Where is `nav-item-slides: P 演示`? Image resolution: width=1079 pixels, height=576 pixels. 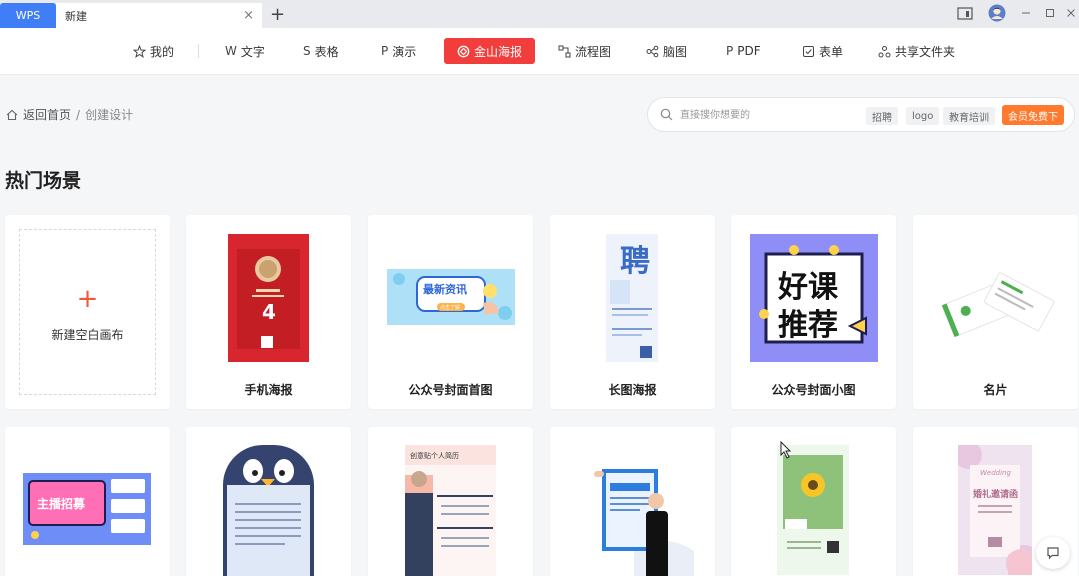 nav-item-slides: P 演示 is located at coordinates (398, 51).